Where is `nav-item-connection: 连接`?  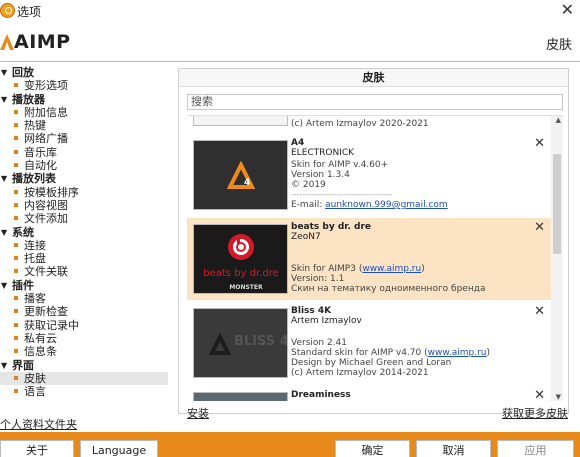 nav-item-connection: 连接 is located at coordinates (86, 245).